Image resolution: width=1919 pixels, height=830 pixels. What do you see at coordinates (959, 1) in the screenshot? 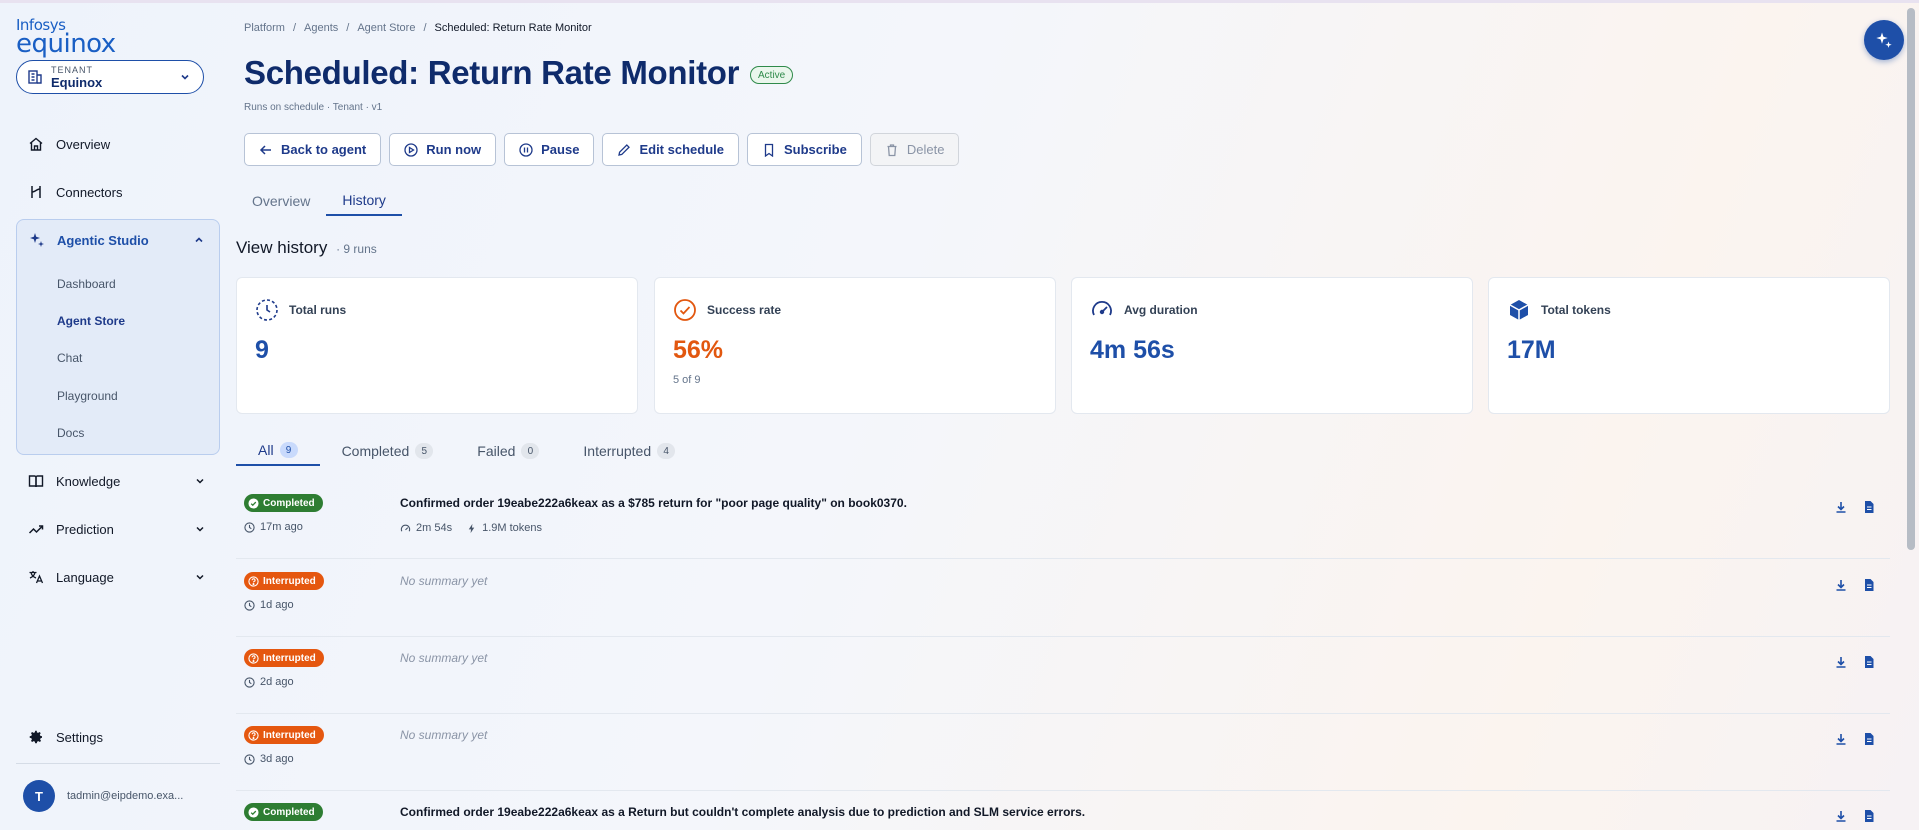
I see `top-accent-line` at bounding box center [959, 1].